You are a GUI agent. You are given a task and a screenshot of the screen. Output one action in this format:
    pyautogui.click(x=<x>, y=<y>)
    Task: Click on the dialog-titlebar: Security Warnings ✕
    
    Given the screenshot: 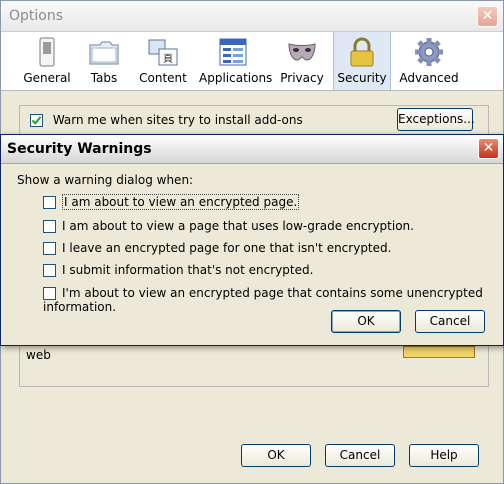 What is the action you would take?
    pyautogui.click(x=252, y=149)
    